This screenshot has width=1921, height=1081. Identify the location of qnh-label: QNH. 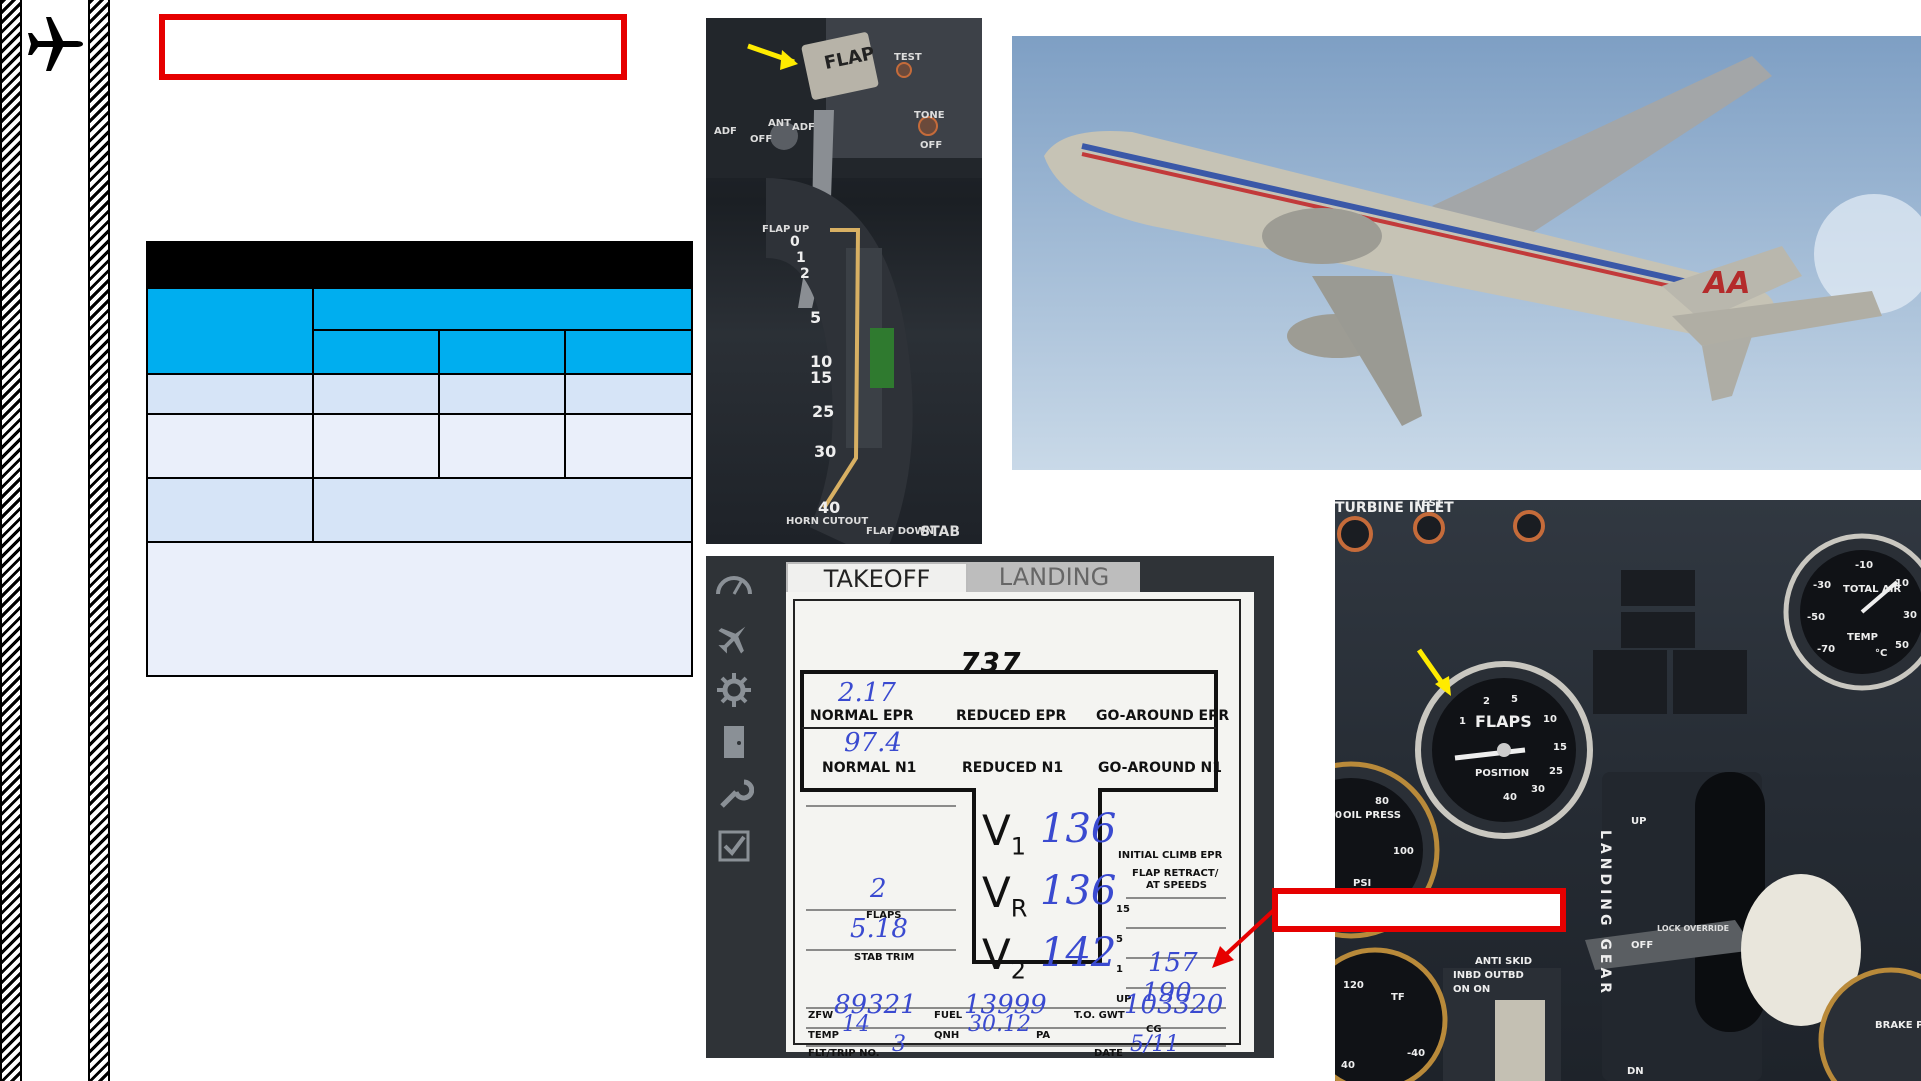
(947, 1035).